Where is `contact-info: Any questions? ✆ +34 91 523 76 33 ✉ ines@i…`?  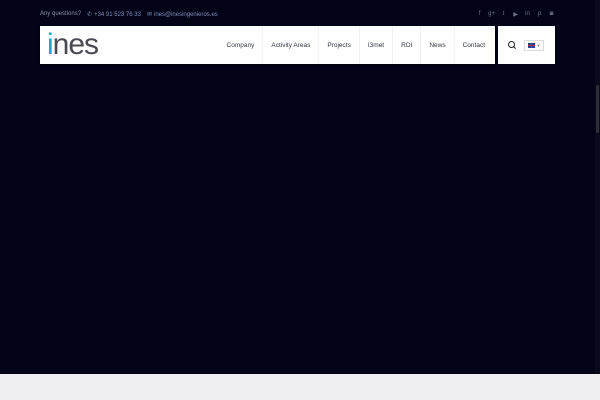 contact-info: Any questions? ✆ +34 91 523 76 33 ✉ ines@i… is located at coordinates (129, 14).